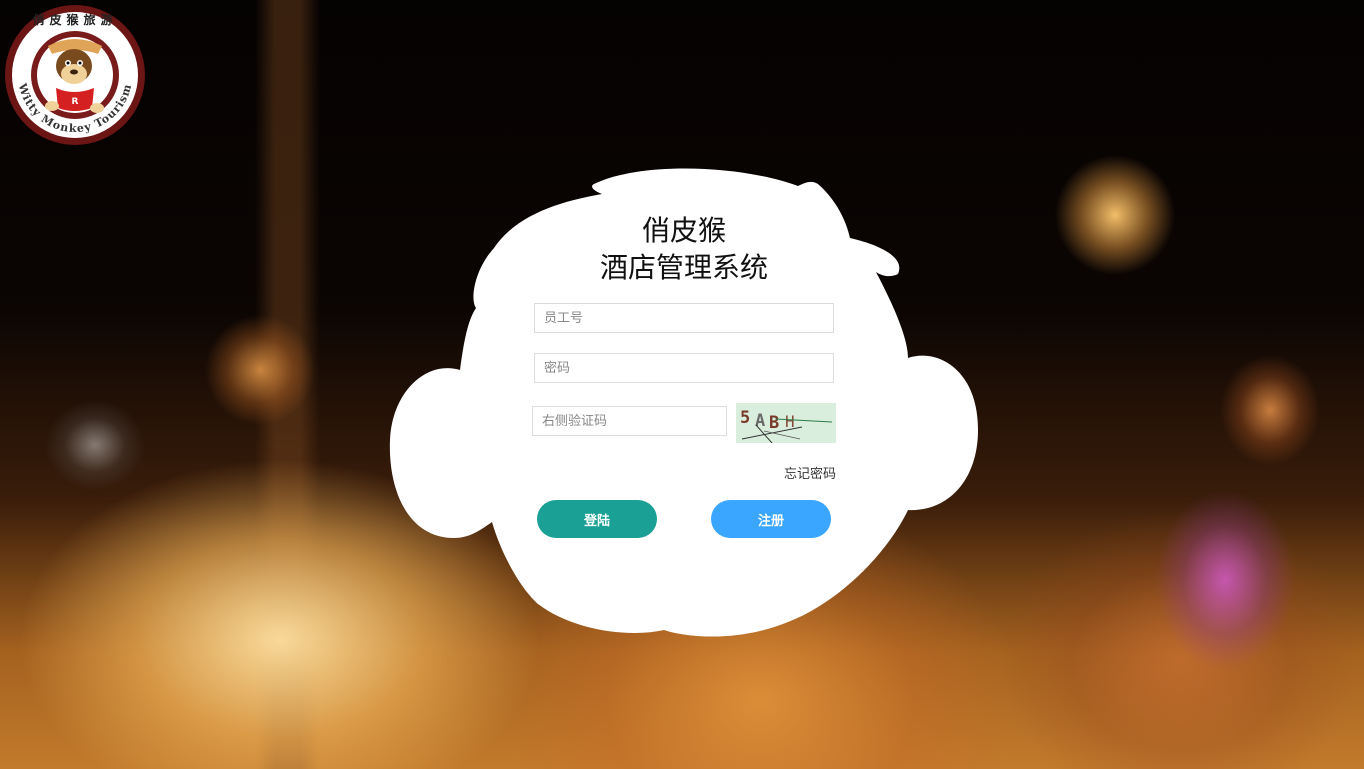 The image size is (1364, 769). What do you see at coordinates (74, 19) in the screenshot?
I see `logo-top-text: 俏皮猴旅游` at bounding box center [74, 19].